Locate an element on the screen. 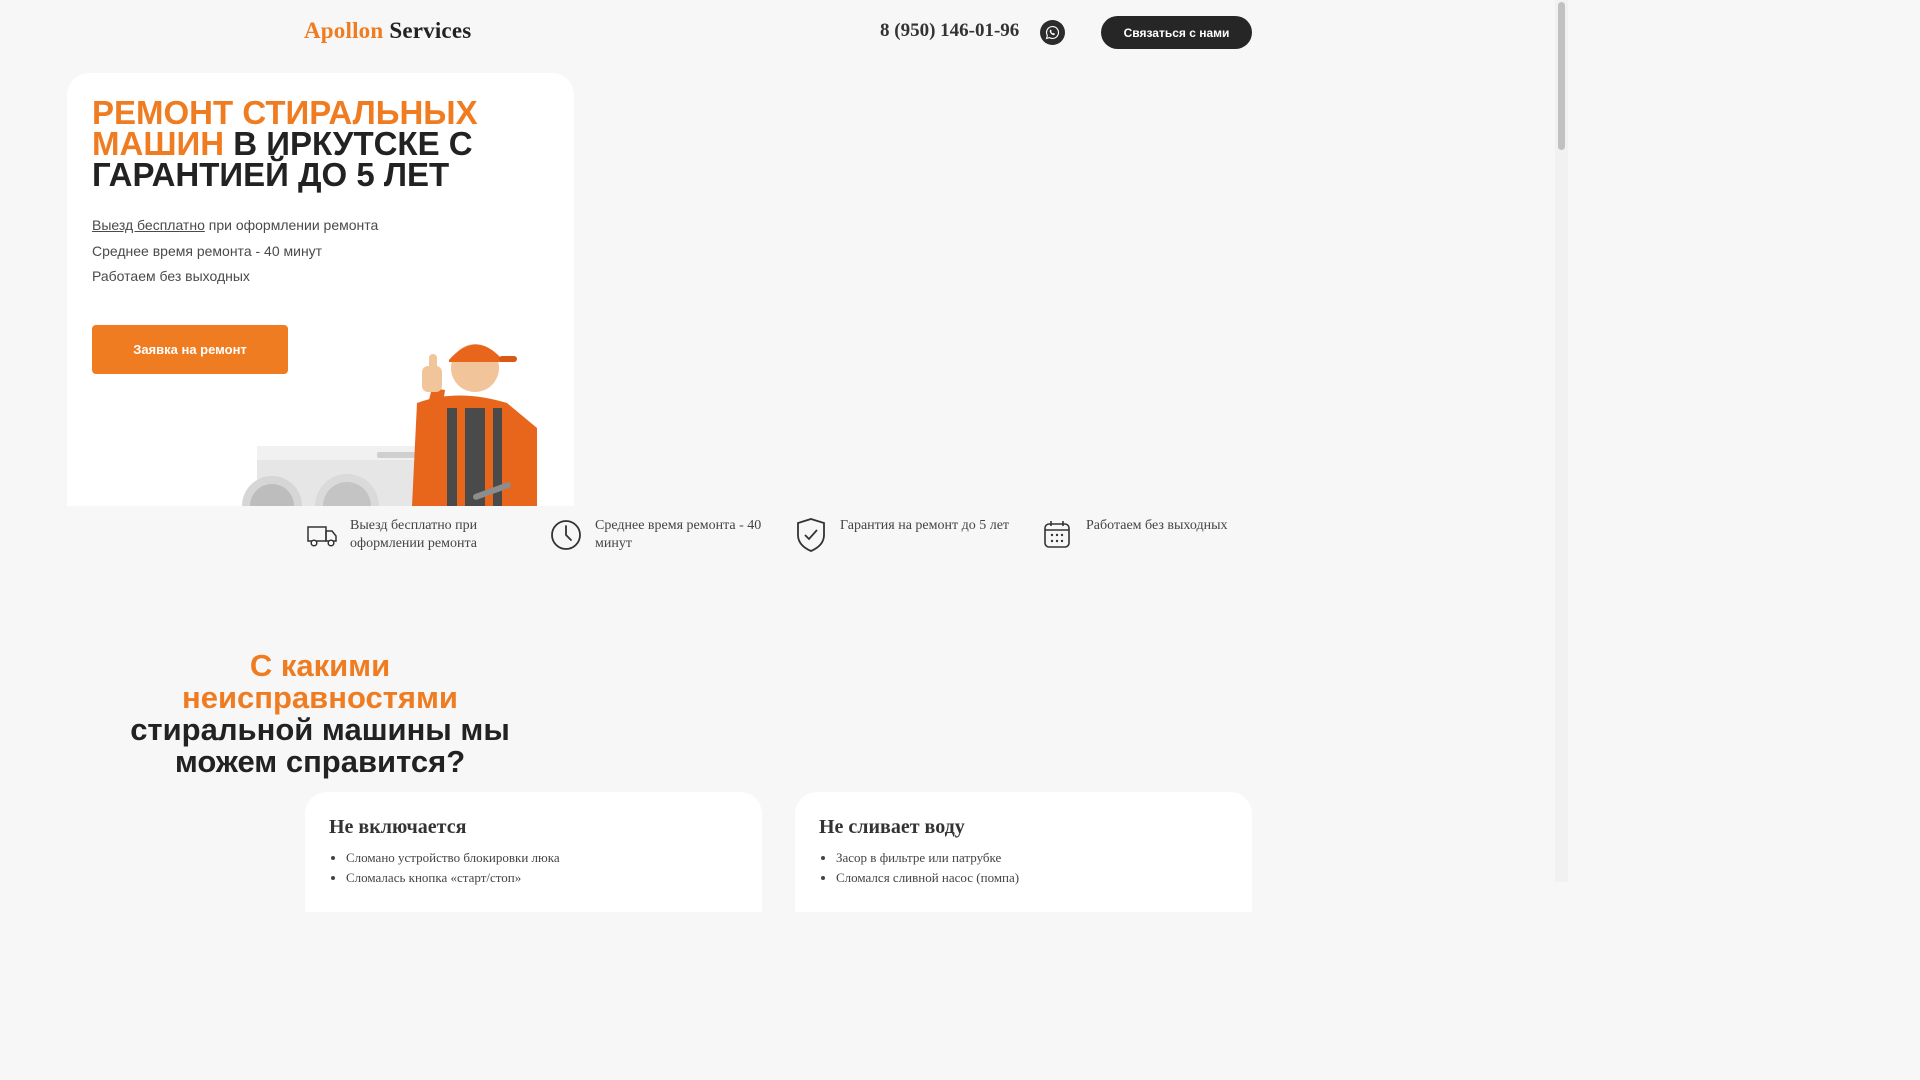 This screenshot has height=1080, width=1920. whatsapp-button is located at coordinates (1052, 32).